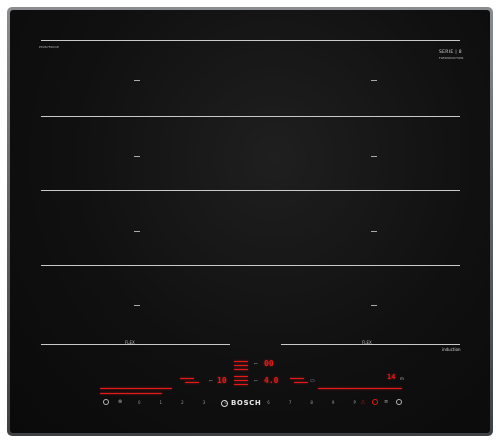 The width and height of the screenshot is (500, 443). Describe the element at coordinates (375, 402) in the screenshot. I see `timer-icon` at that location.